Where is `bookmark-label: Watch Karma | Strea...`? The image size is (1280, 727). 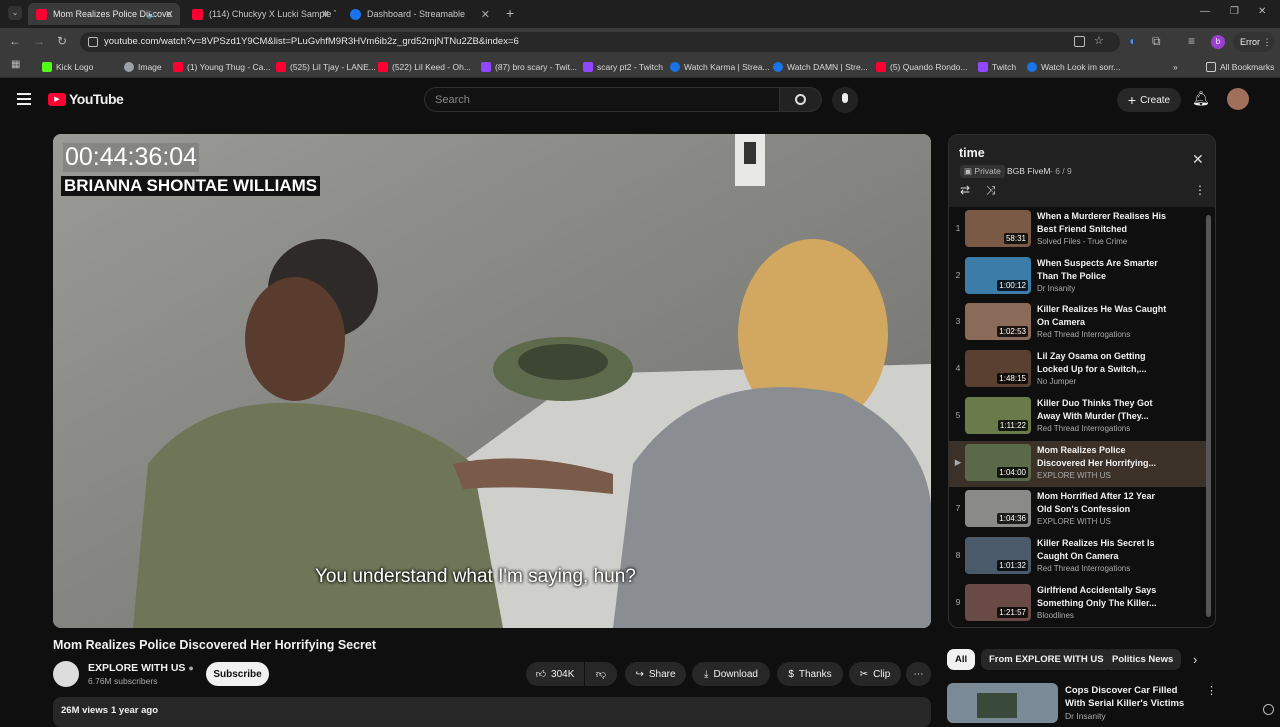 bookmark-label: Watch Karma | Strea... is located at coordinates (727, 67).